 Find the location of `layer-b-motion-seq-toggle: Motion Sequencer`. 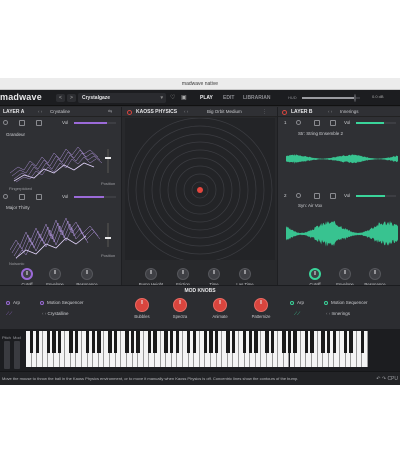

layer-b-motion-seq-toggle: Motion Sequencer is located at coordinates (346, 302).